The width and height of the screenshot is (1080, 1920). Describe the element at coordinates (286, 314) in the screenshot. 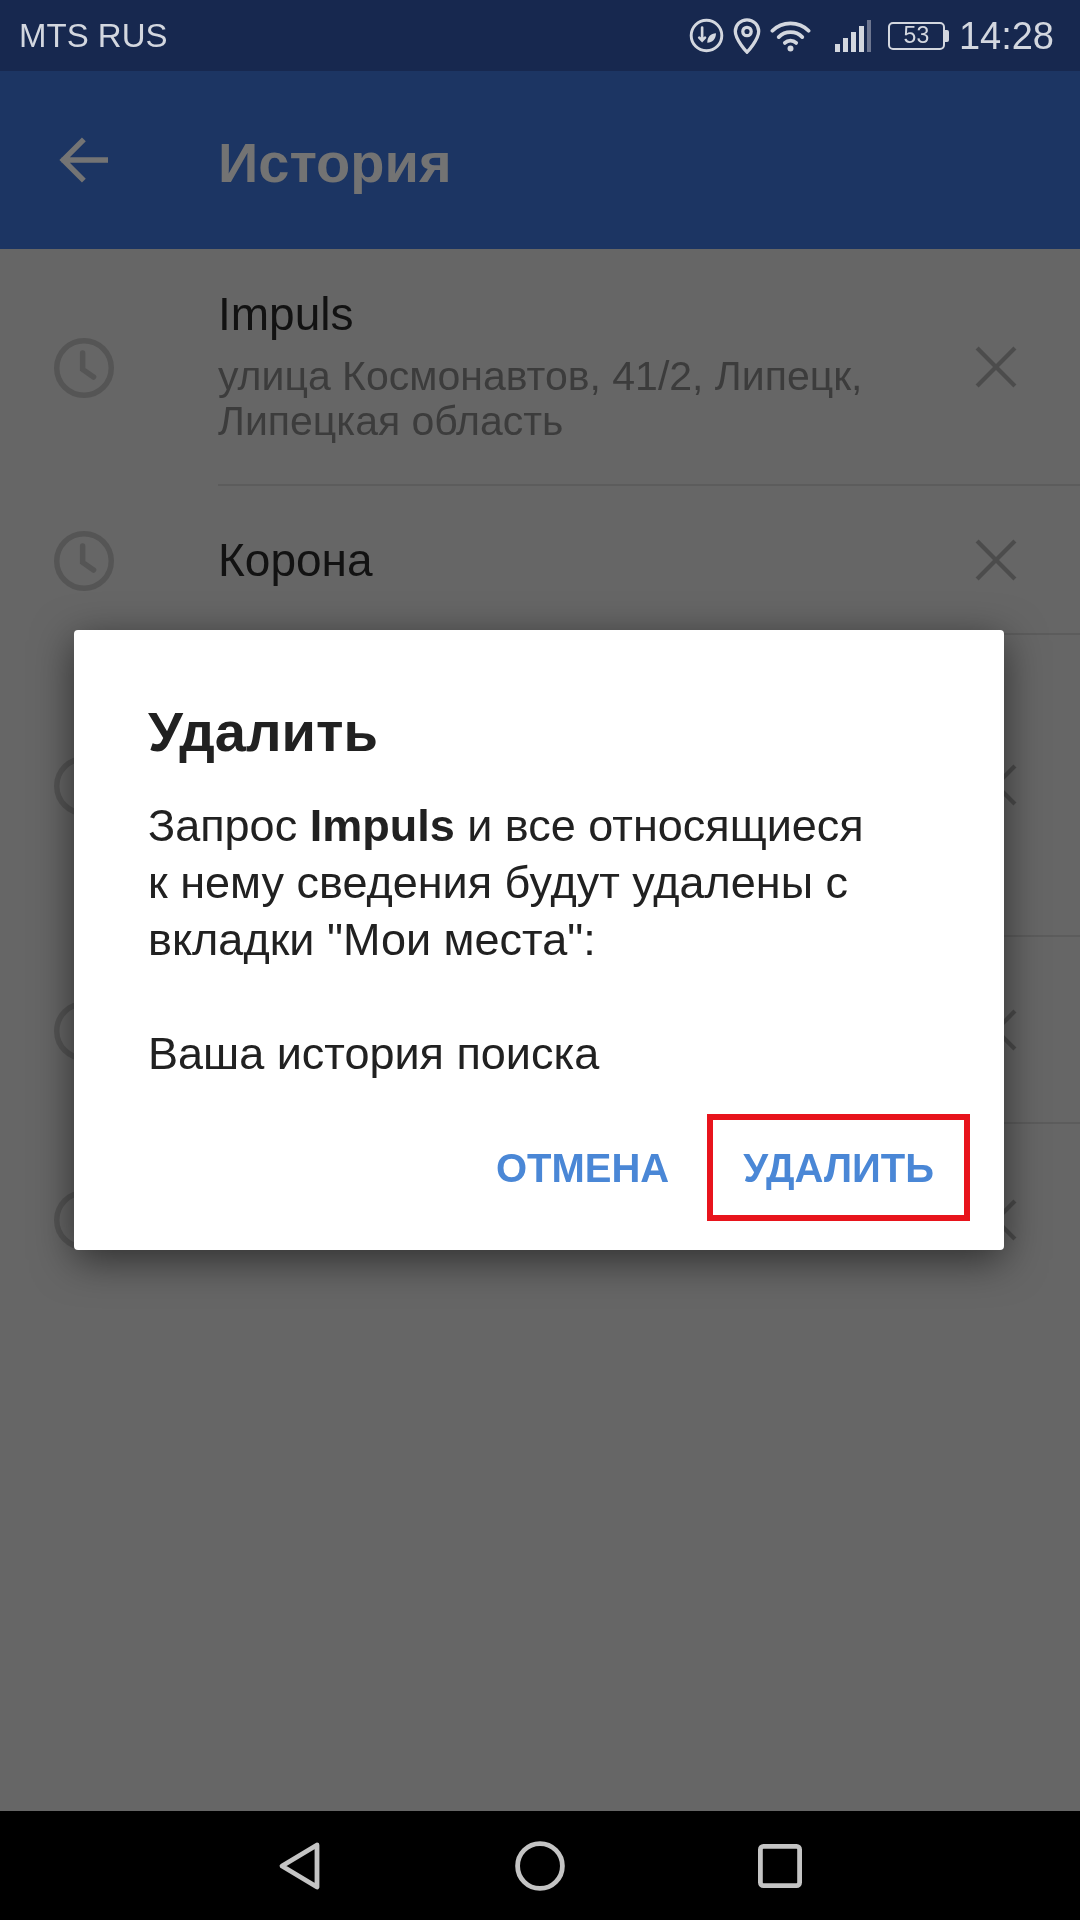

I see `history-title: Impuls` at that location.